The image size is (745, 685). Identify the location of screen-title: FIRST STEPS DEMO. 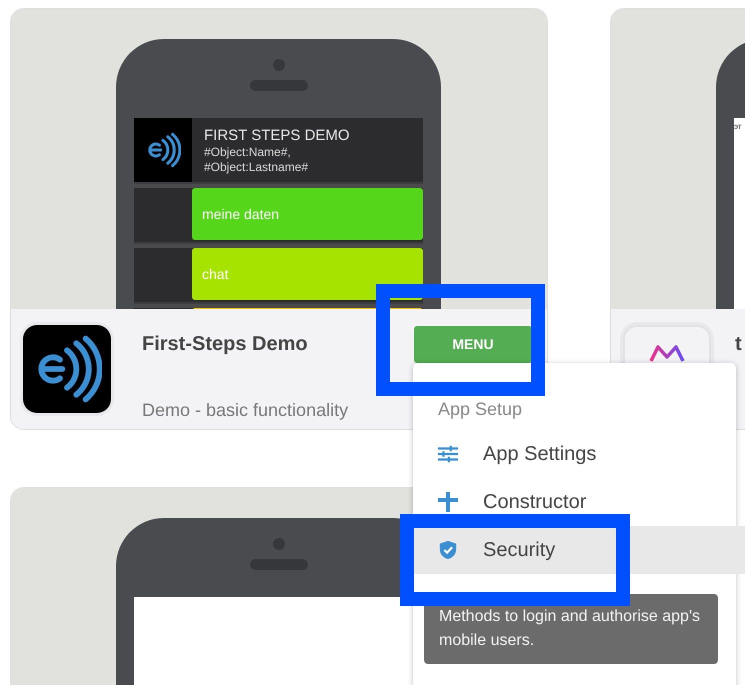
(277, 136).